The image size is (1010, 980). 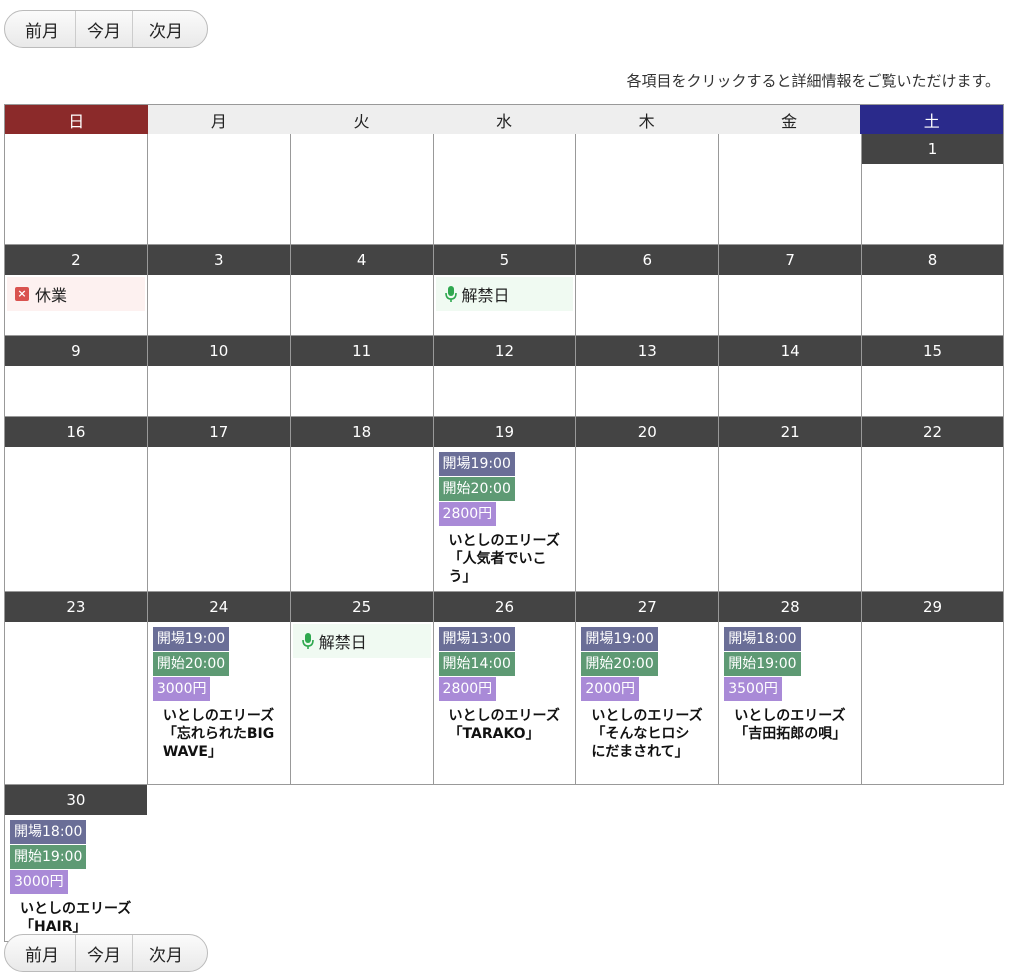 What do you see at coordinates (467, 689) in the screenshot?
I see `price-tag: 2800円` at bounding box center [467, 689].